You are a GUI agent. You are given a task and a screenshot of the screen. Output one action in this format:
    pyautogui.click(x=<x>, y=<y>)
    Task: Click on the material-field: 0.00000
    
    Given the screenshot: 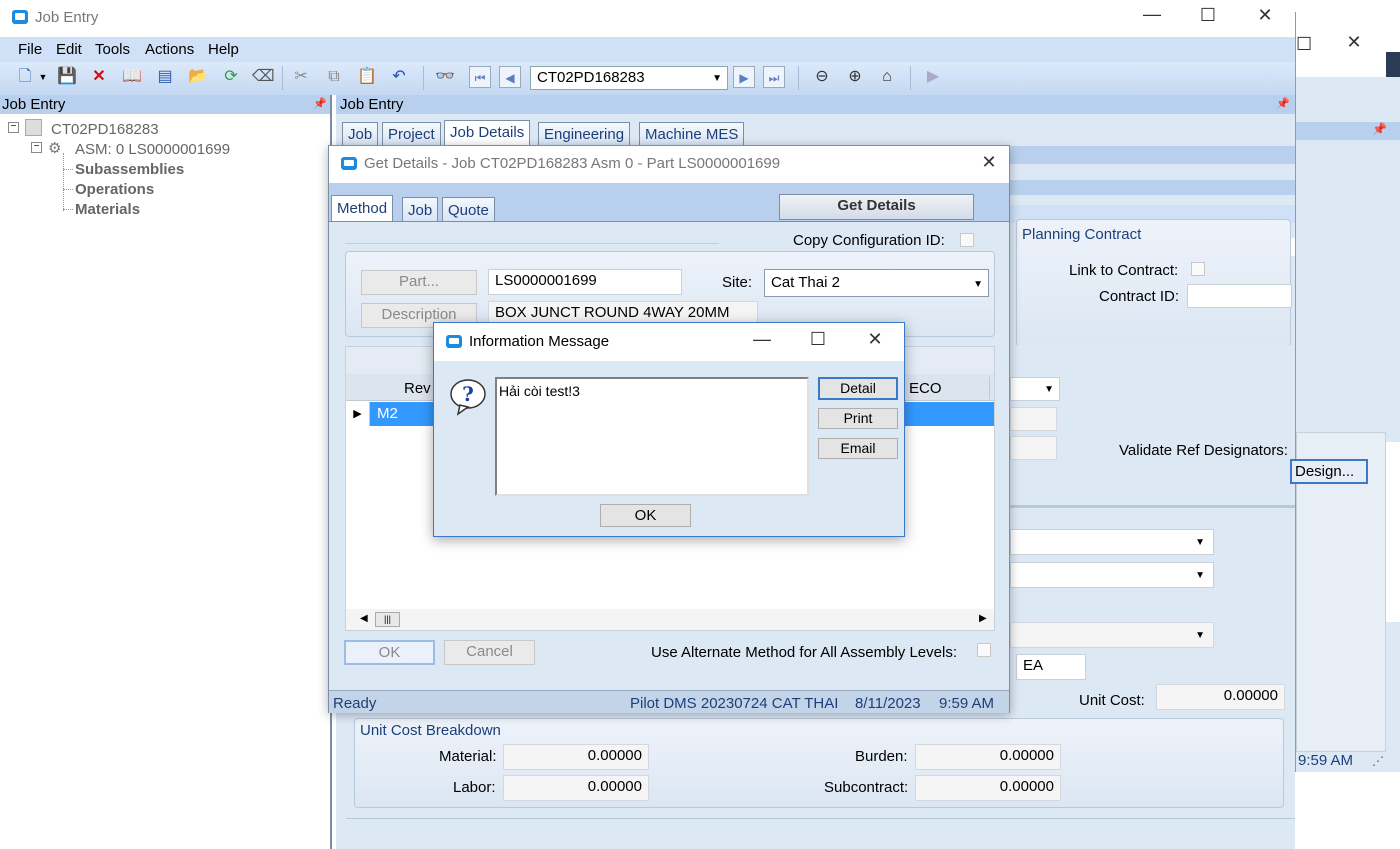 What is the action you would take?
    pyautogui.click(x=576, y=757)
    